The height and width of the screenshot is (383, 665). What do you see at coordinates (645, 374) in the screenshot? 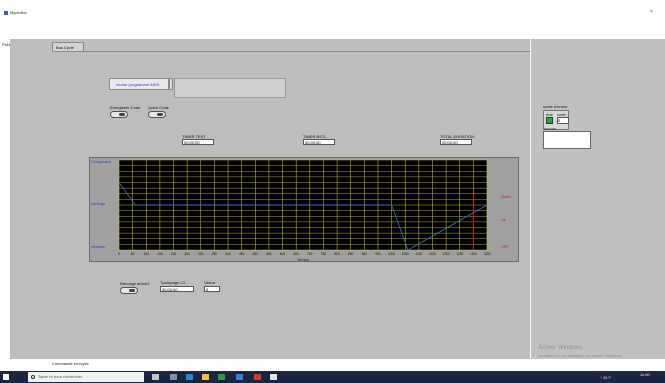
I see `taskbar-clock: 11:00` at bounding box center [645, 374].